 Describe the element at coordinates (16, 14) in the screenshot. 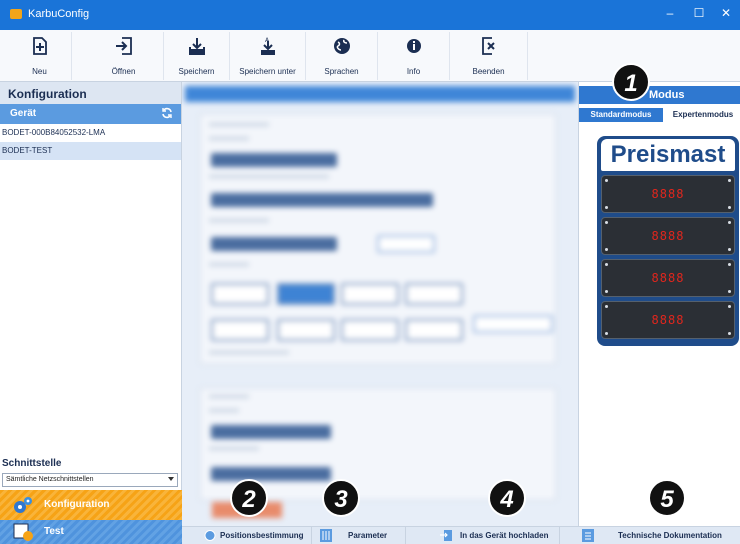

I see `app-icon` at that location.